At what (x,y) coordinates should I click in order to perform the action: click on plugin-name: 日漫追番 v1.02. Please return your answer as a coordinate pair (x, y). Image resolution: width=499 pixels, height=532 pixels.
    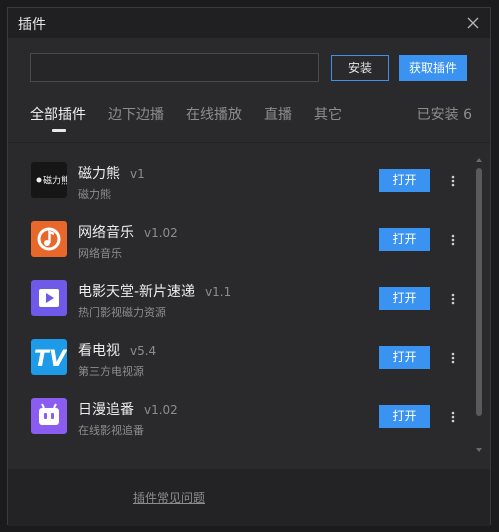
    Looking at the image, I should click on (128, 410).